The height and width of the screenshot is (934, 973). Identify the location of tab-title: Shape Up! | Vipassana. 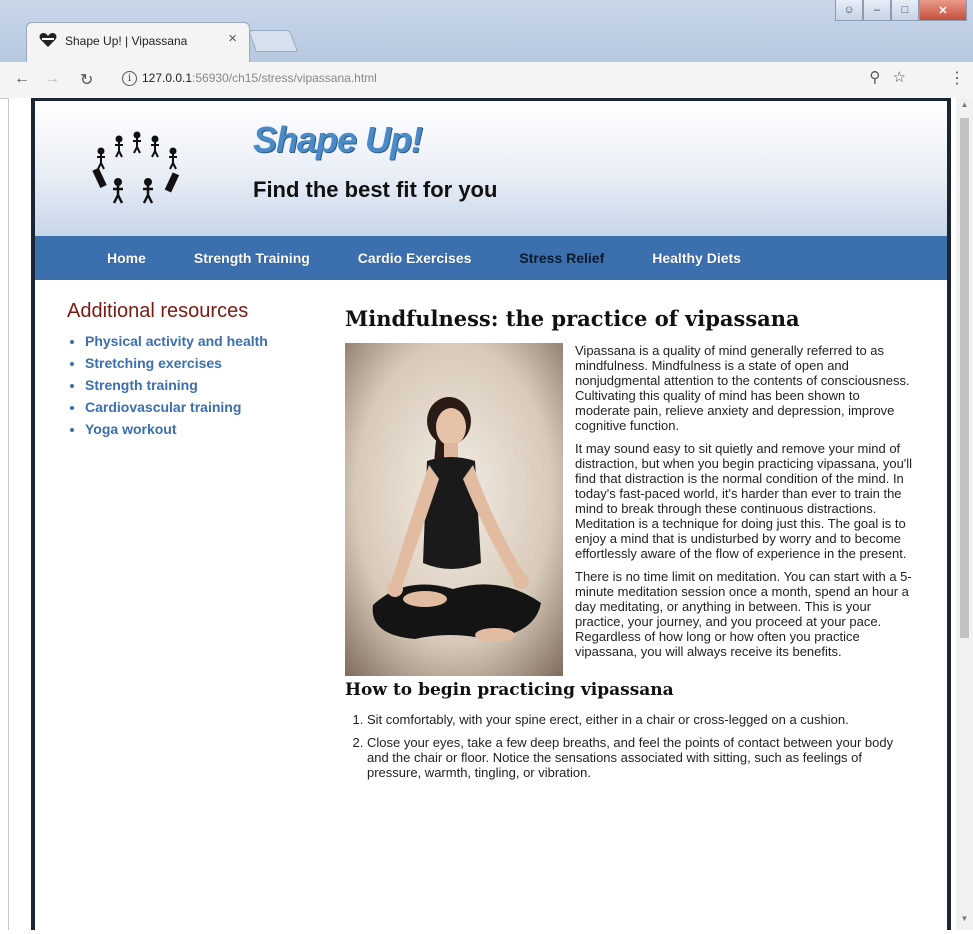
(126, 41).